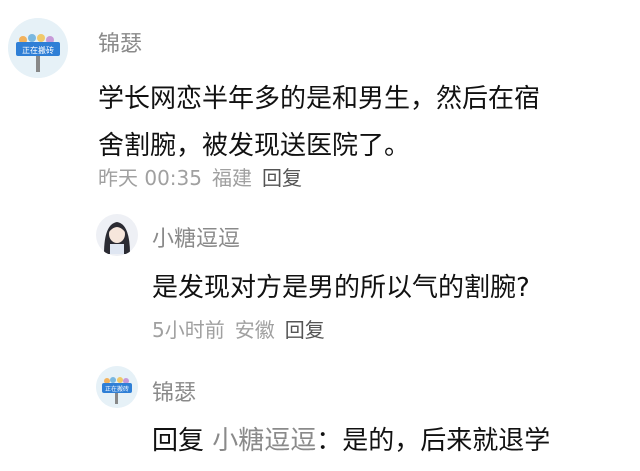  I want to click on comment-meta: 5小时前 安徽 回复, so click(243, 328).